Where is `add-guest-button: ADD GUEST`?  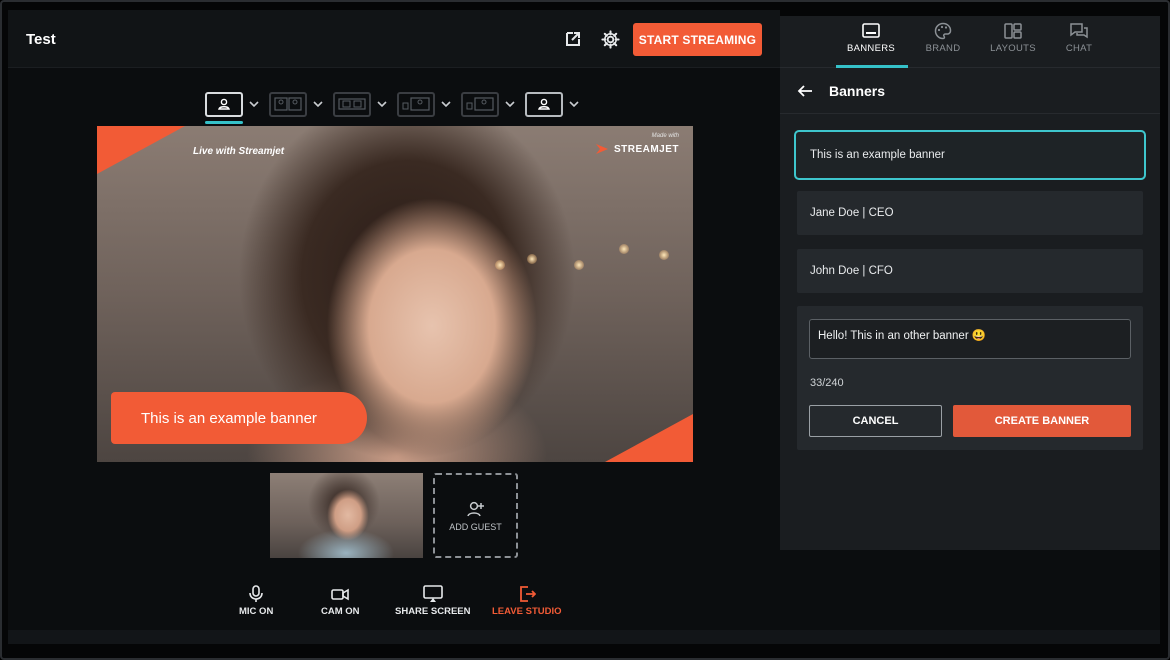
add-guest-button: ADD GUEST is located at coordinates (475, 515).